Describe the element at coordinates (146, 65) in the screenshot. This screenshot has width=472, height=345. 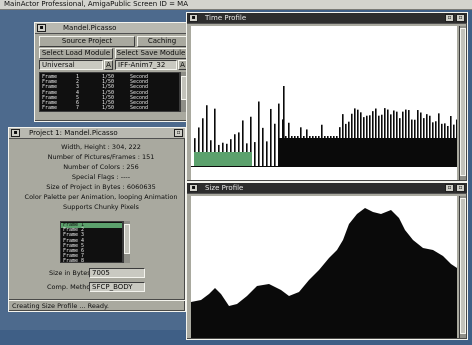
I see `save-module-field: IFF-Anim7_32` at that location.